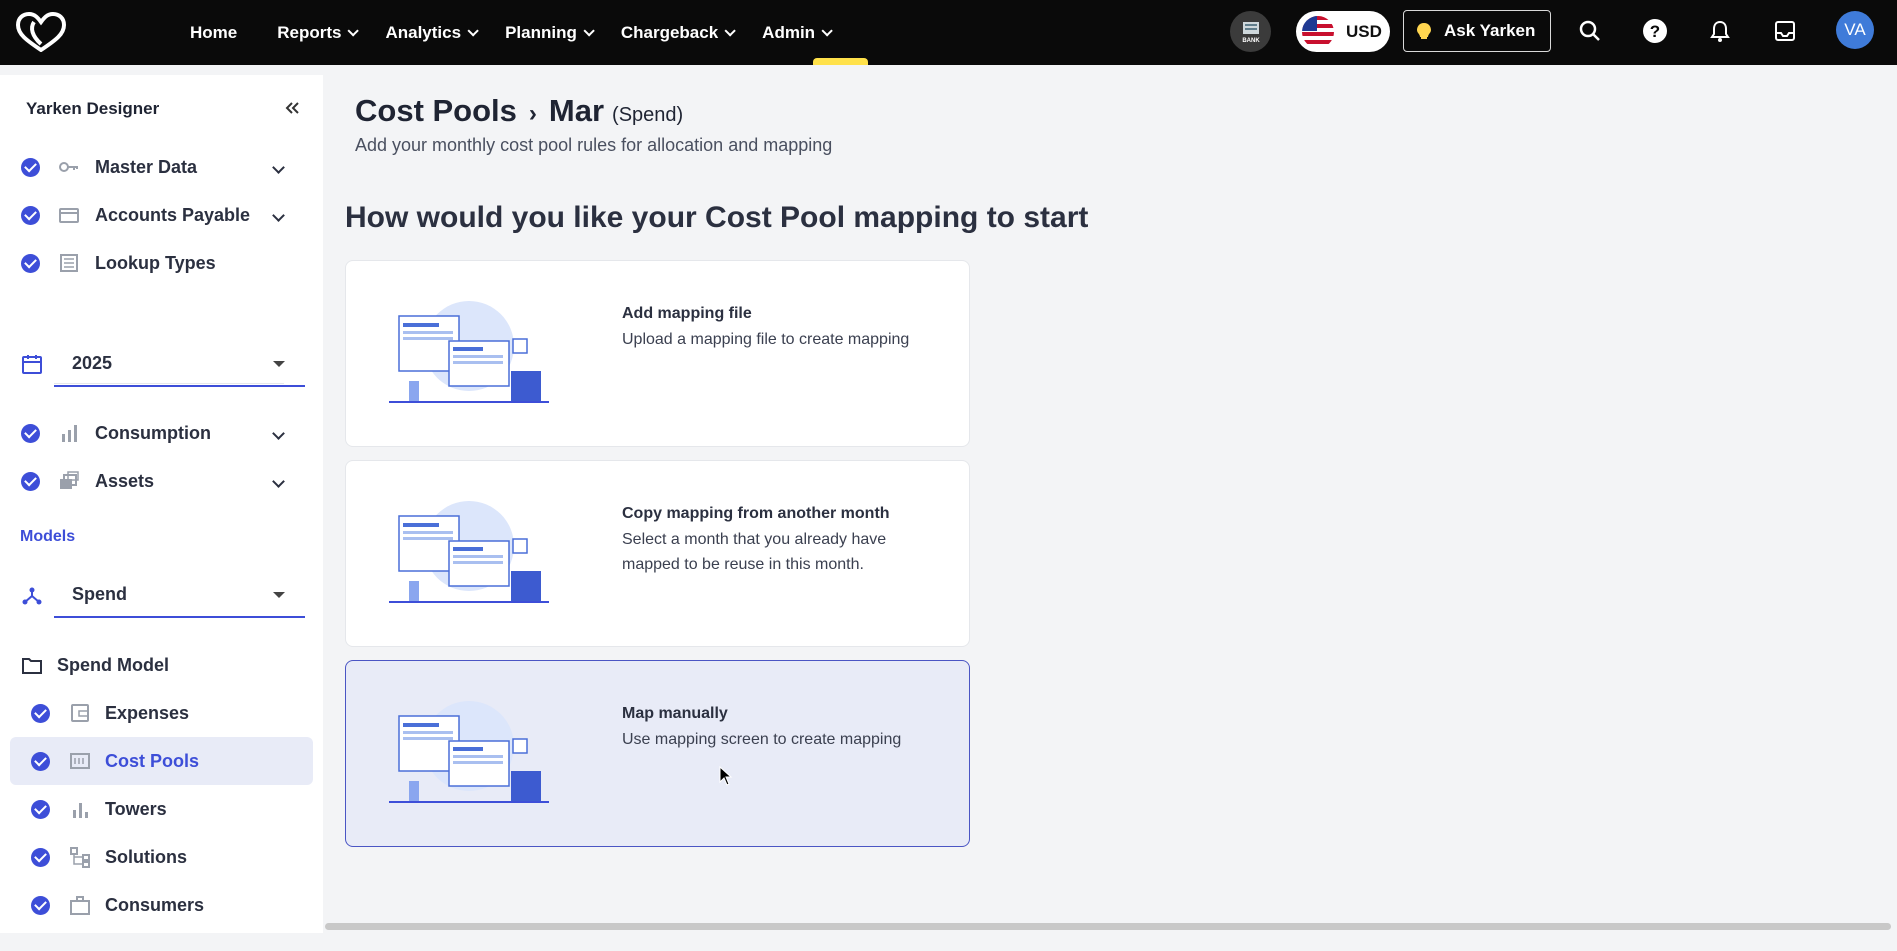  I want to click on user-avatar: VA, so click(1855, 30).